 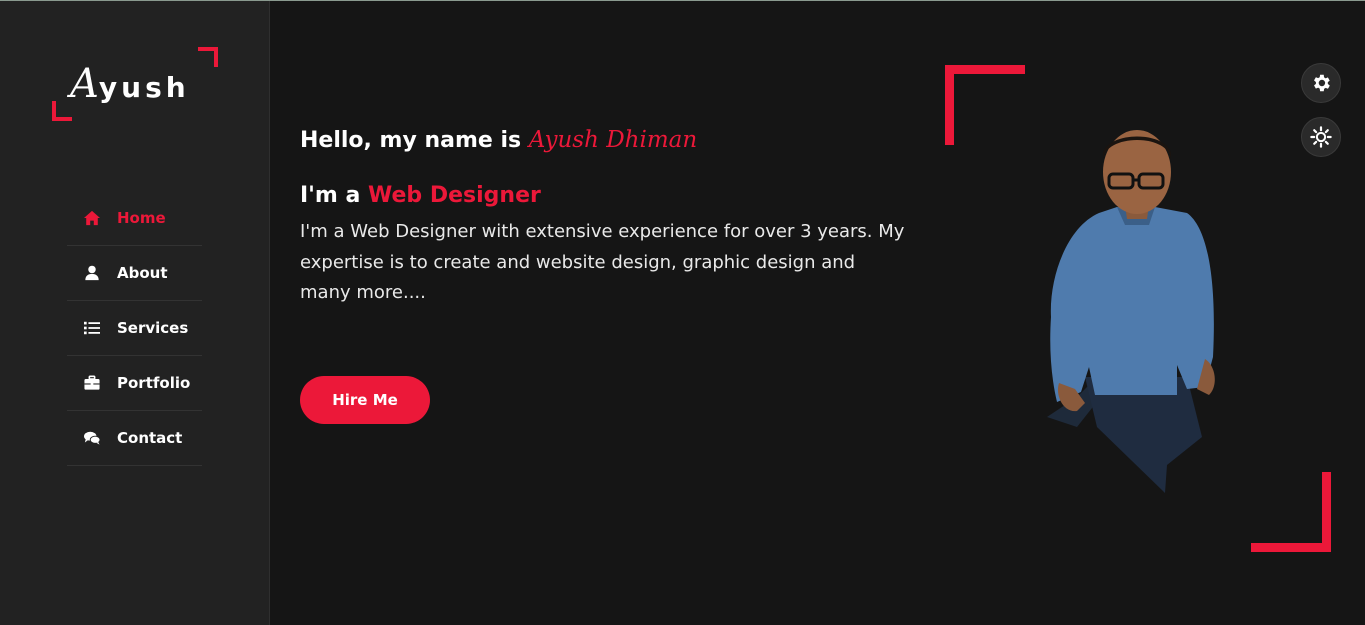 I want to click on briefcase-icon, so click(x=92, y=383).